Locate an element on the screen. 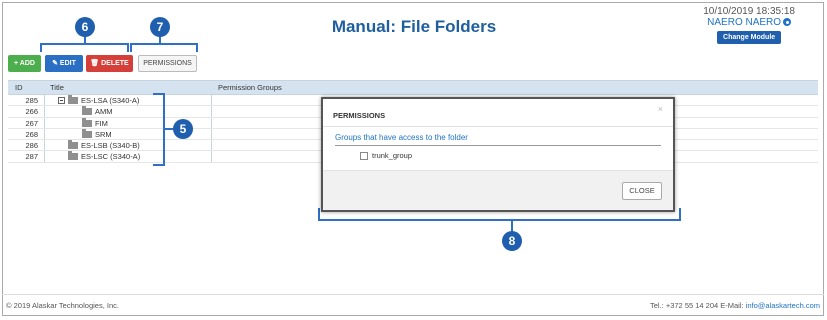 This screenshot has width=827, height=320. change-module-button: Change Module is located at coordinates (749, 37).